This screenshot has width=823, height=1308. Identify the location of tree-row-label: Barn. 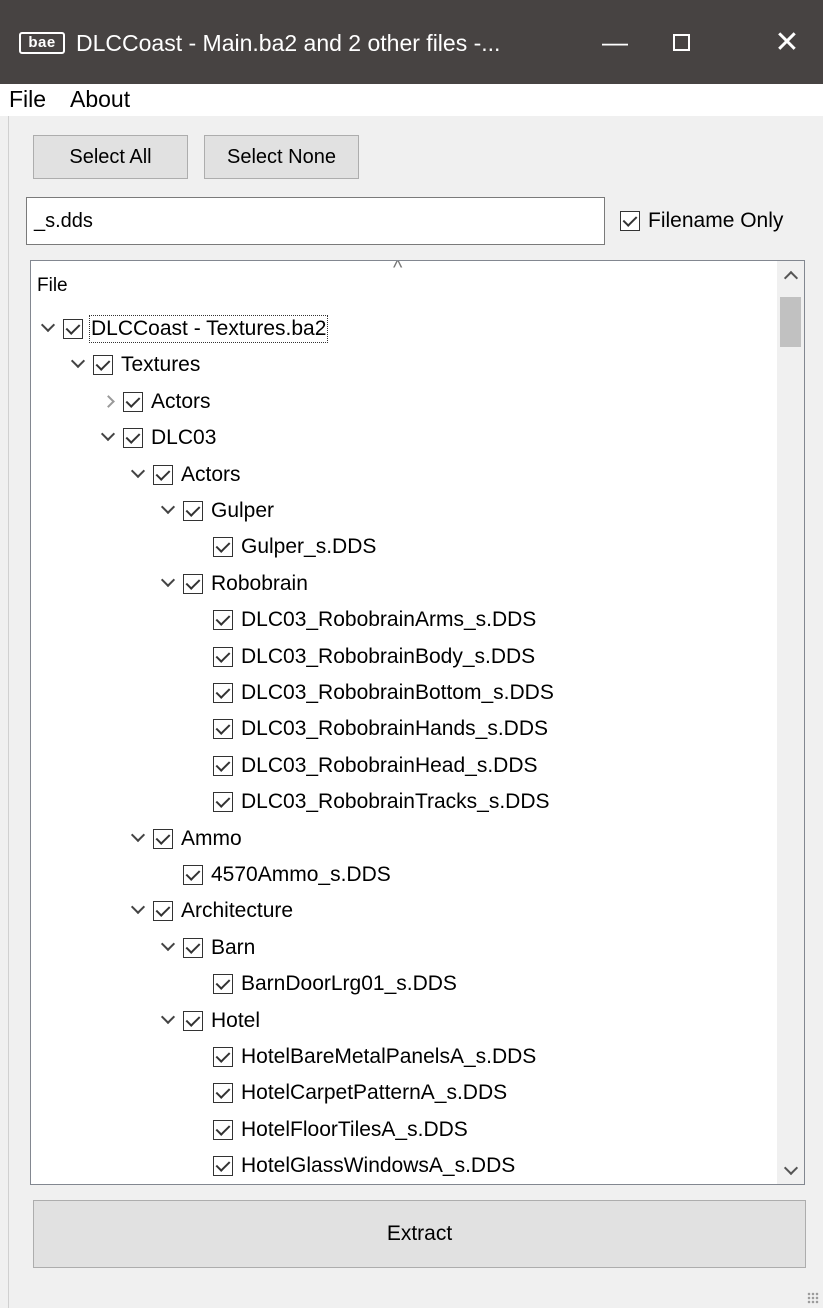
(233, 947).